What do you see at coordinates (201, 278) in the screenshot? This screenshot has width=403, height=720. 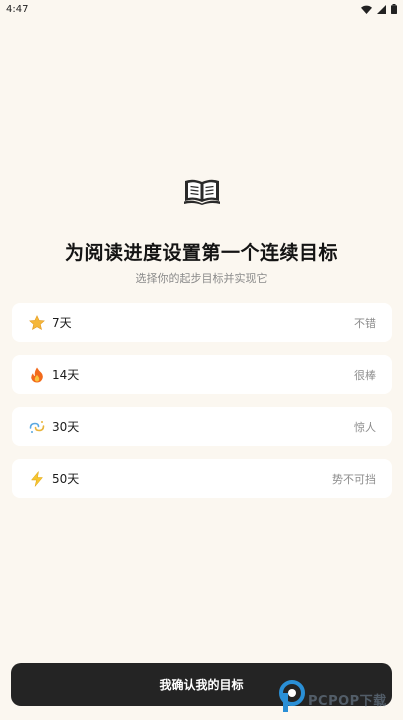 I see `page-subtitle: 选择你的起步目标并实现它` at bounding box center [201, 278].